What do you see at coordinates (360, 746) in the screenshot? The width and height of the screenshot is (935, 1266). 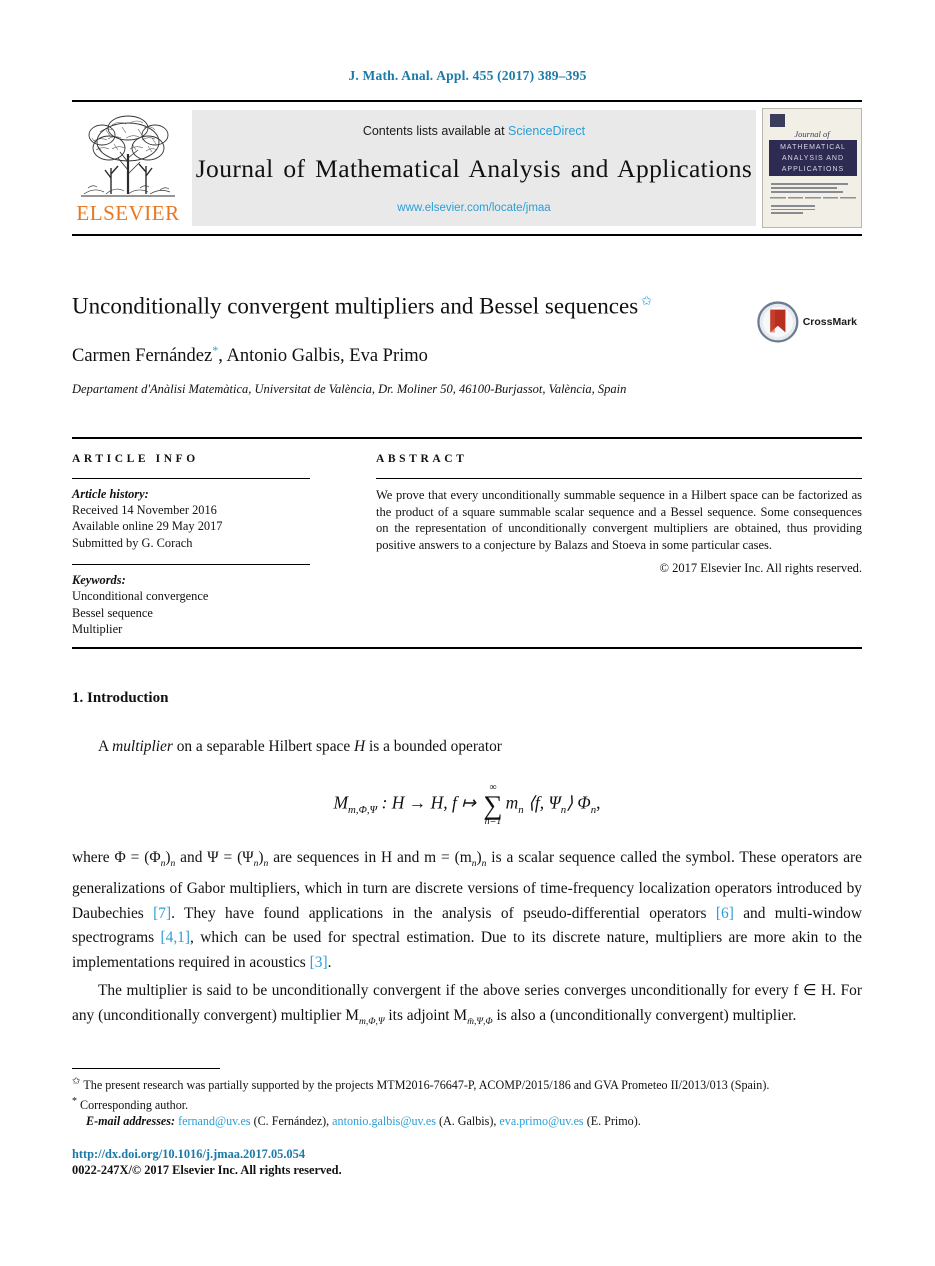 I see `p1-hilbert-symbol: H` at bounding box center [360, 746].